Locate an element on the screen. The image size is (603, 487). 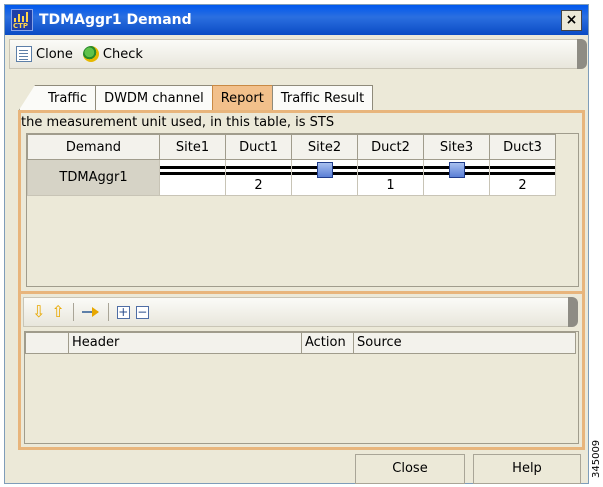
move-icon is located at coordinates (90, 312).